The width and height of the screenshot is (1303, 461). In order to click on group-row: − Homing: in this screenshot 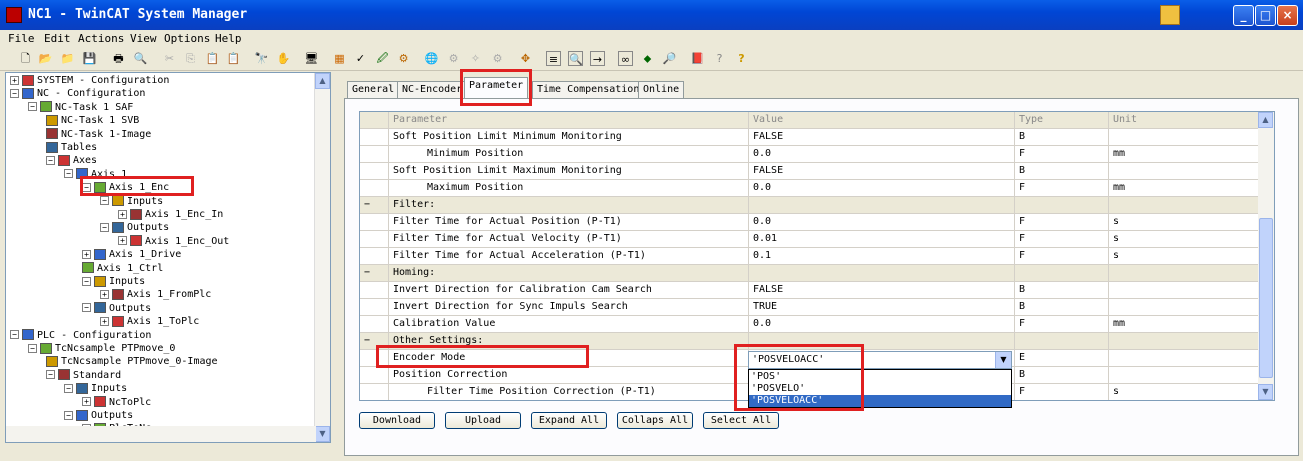, I will do `click(810, 273)`.